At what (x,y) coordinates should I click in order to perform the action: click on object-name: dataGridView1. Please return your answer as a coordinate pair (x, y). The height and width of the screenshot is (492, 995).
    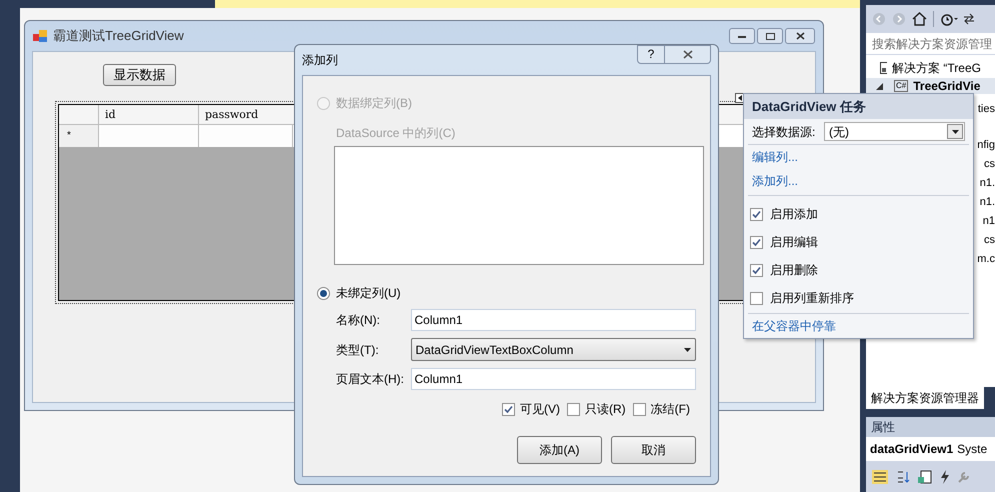
    Looking at the image, I should click on (912, 449).